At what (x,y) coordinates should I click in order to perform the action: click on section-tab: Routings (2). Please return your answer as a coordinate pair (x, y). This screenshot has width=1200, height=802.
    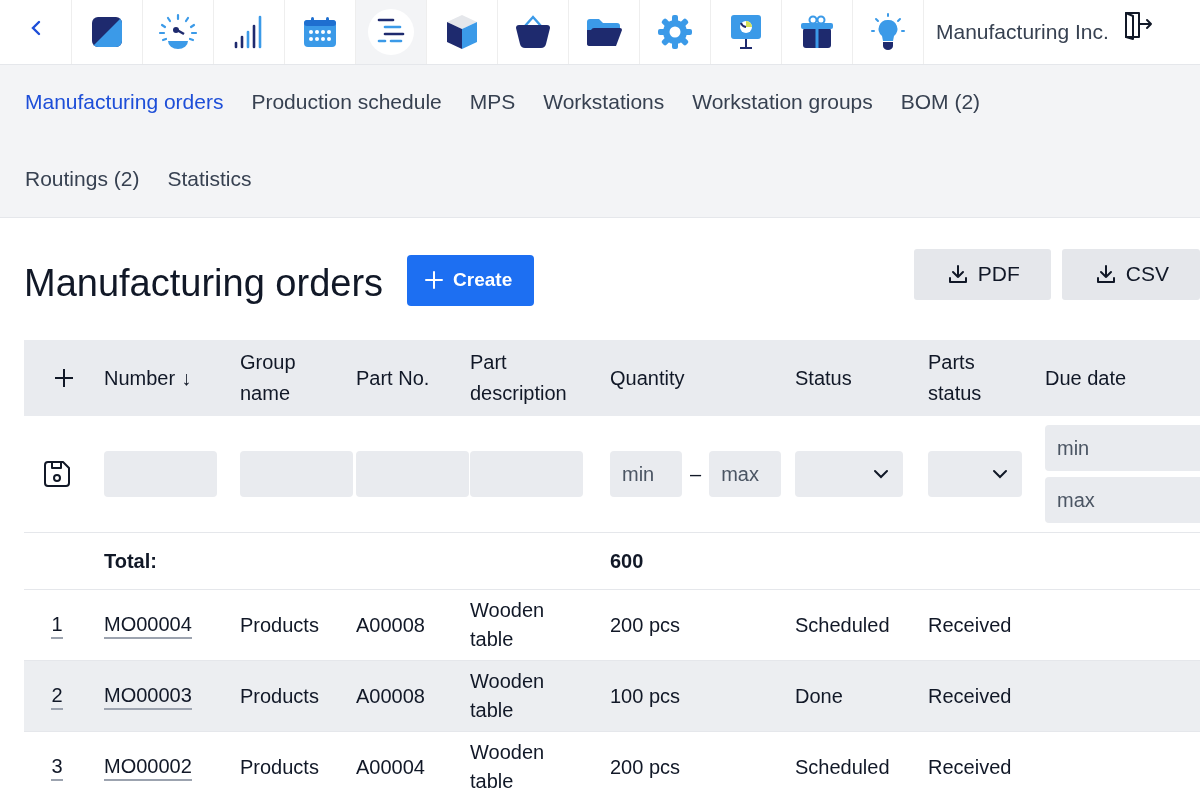
    Looking at the image, I should click on (82, 179).